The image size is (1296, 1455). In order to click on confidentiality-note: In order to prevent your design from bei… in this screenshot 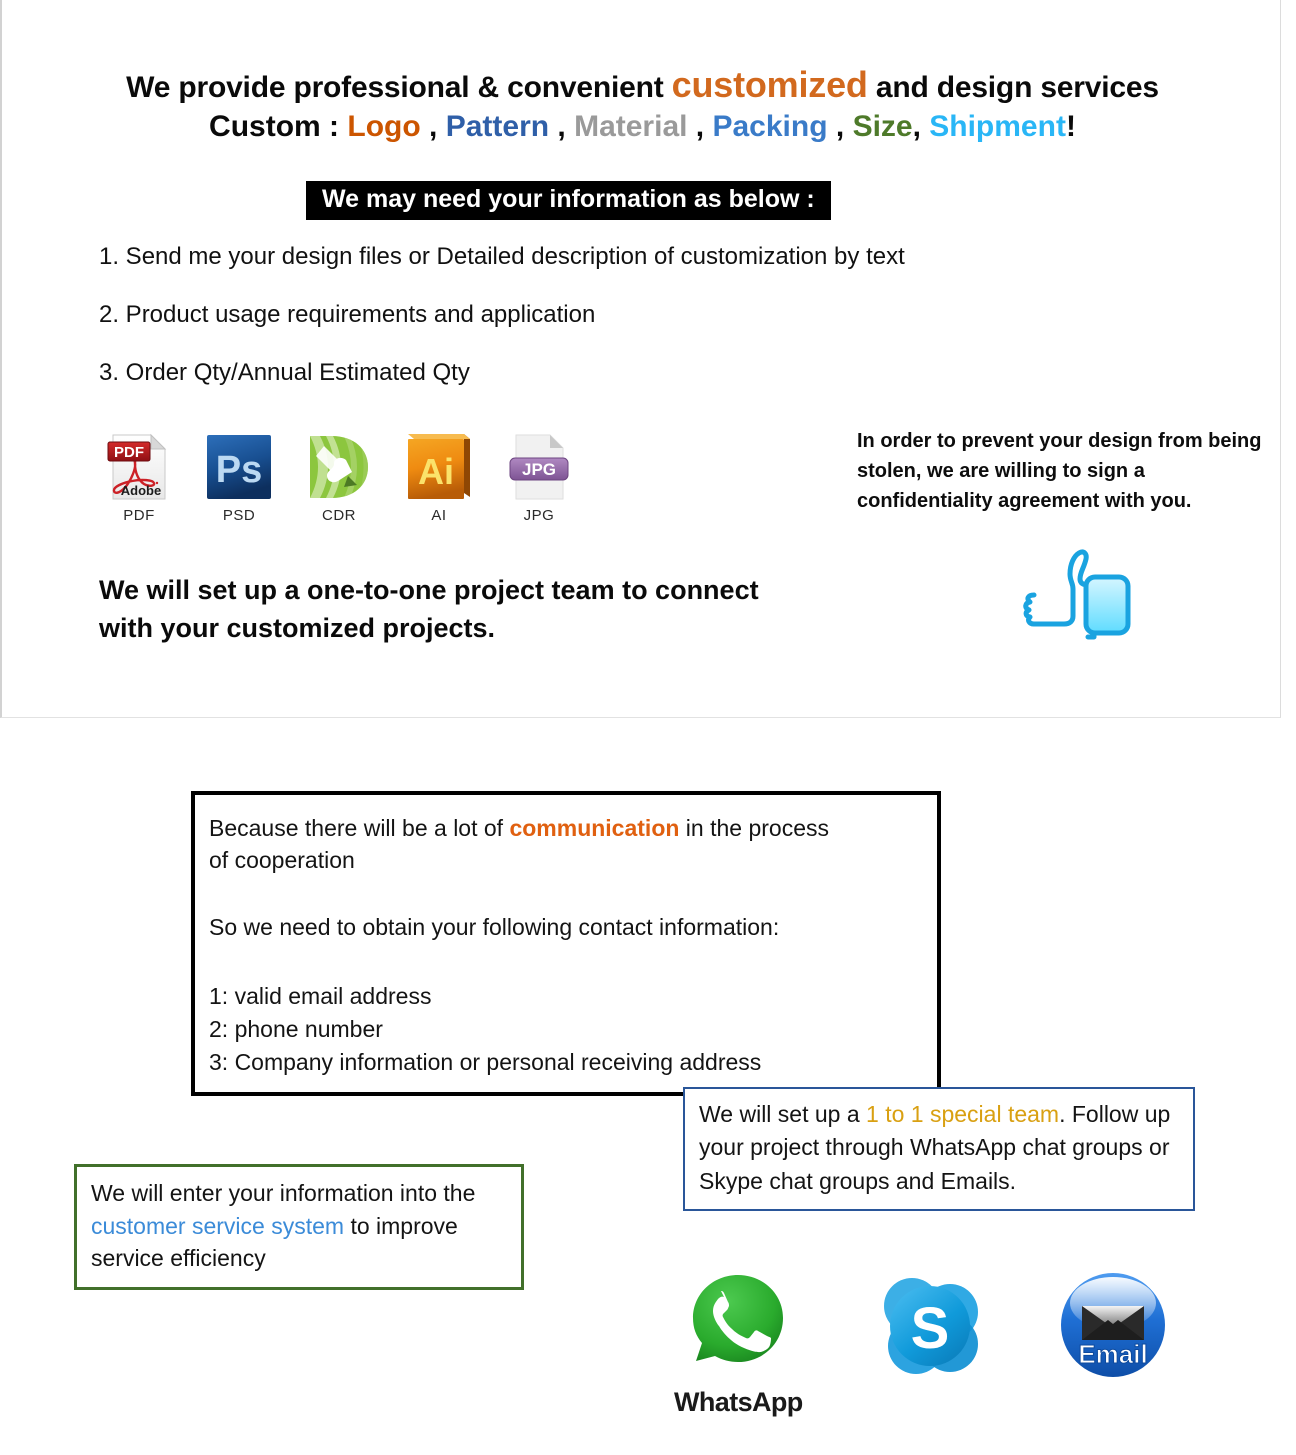, I will do `click(1059, 471)`.